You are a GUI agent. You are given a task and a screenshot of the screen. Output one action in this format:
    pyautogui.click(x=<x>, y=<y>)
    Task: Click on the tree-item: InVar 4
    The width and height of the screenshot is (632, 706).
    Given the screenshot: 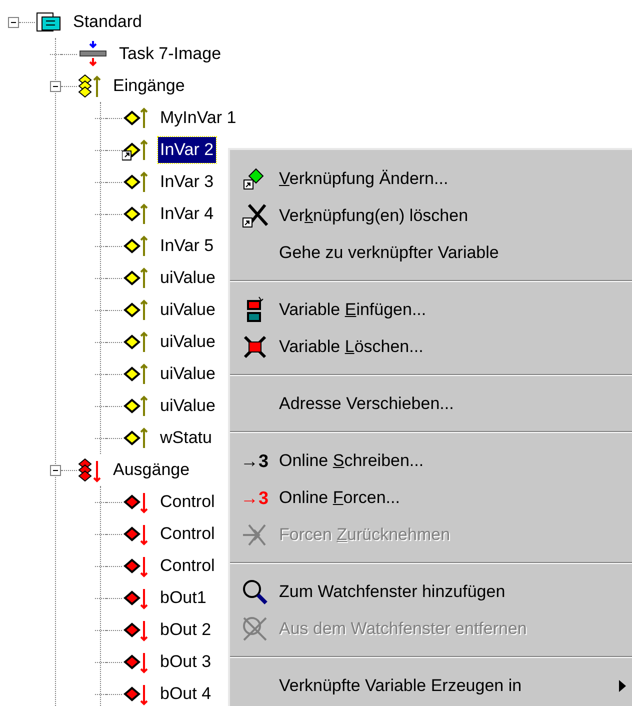 What is the action you would take?
    pyautogui.click(x=187, y=214)
    